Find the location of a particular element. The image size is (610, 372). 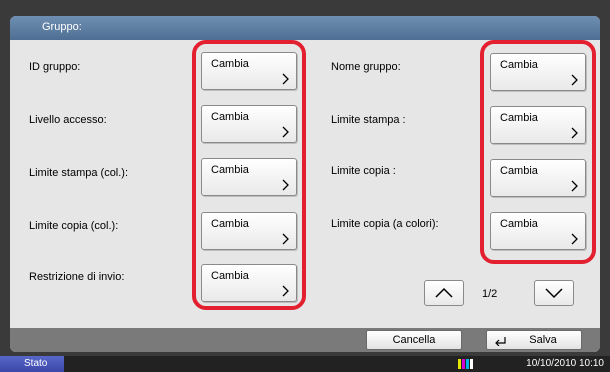

action-bar: Cancella Salva is located at coordinates (305, 340).